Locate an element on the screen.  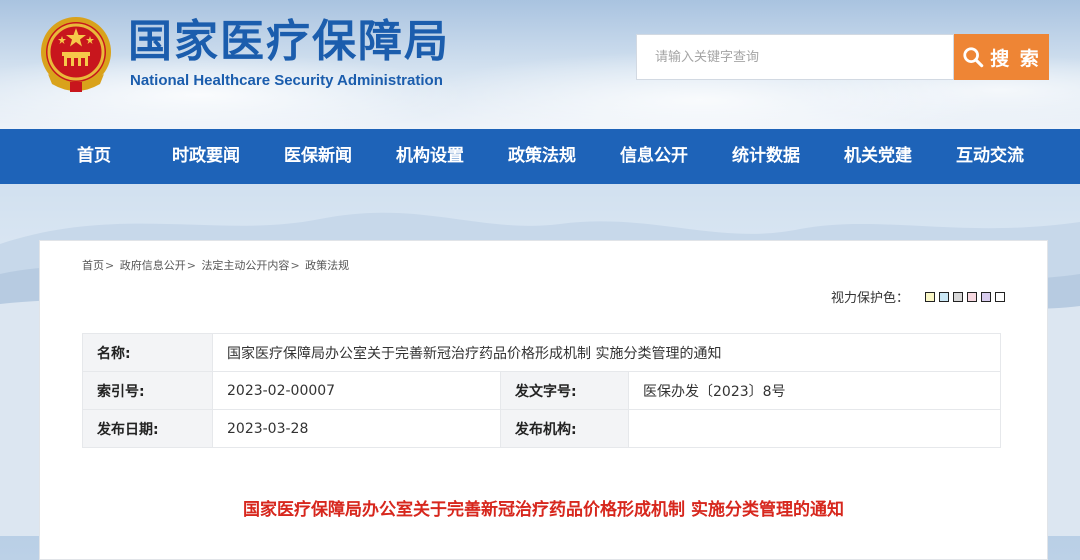
swatch-blue is located at coordinates (944, 296).